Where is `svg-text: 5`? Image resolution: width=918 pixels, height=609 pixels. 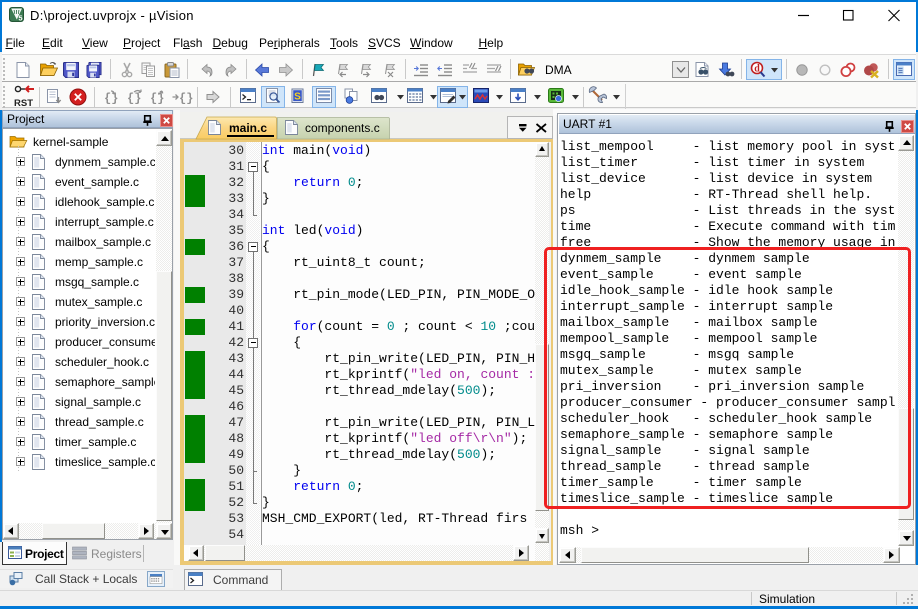
svg-text: 5 is located at coordinates (20, 17).